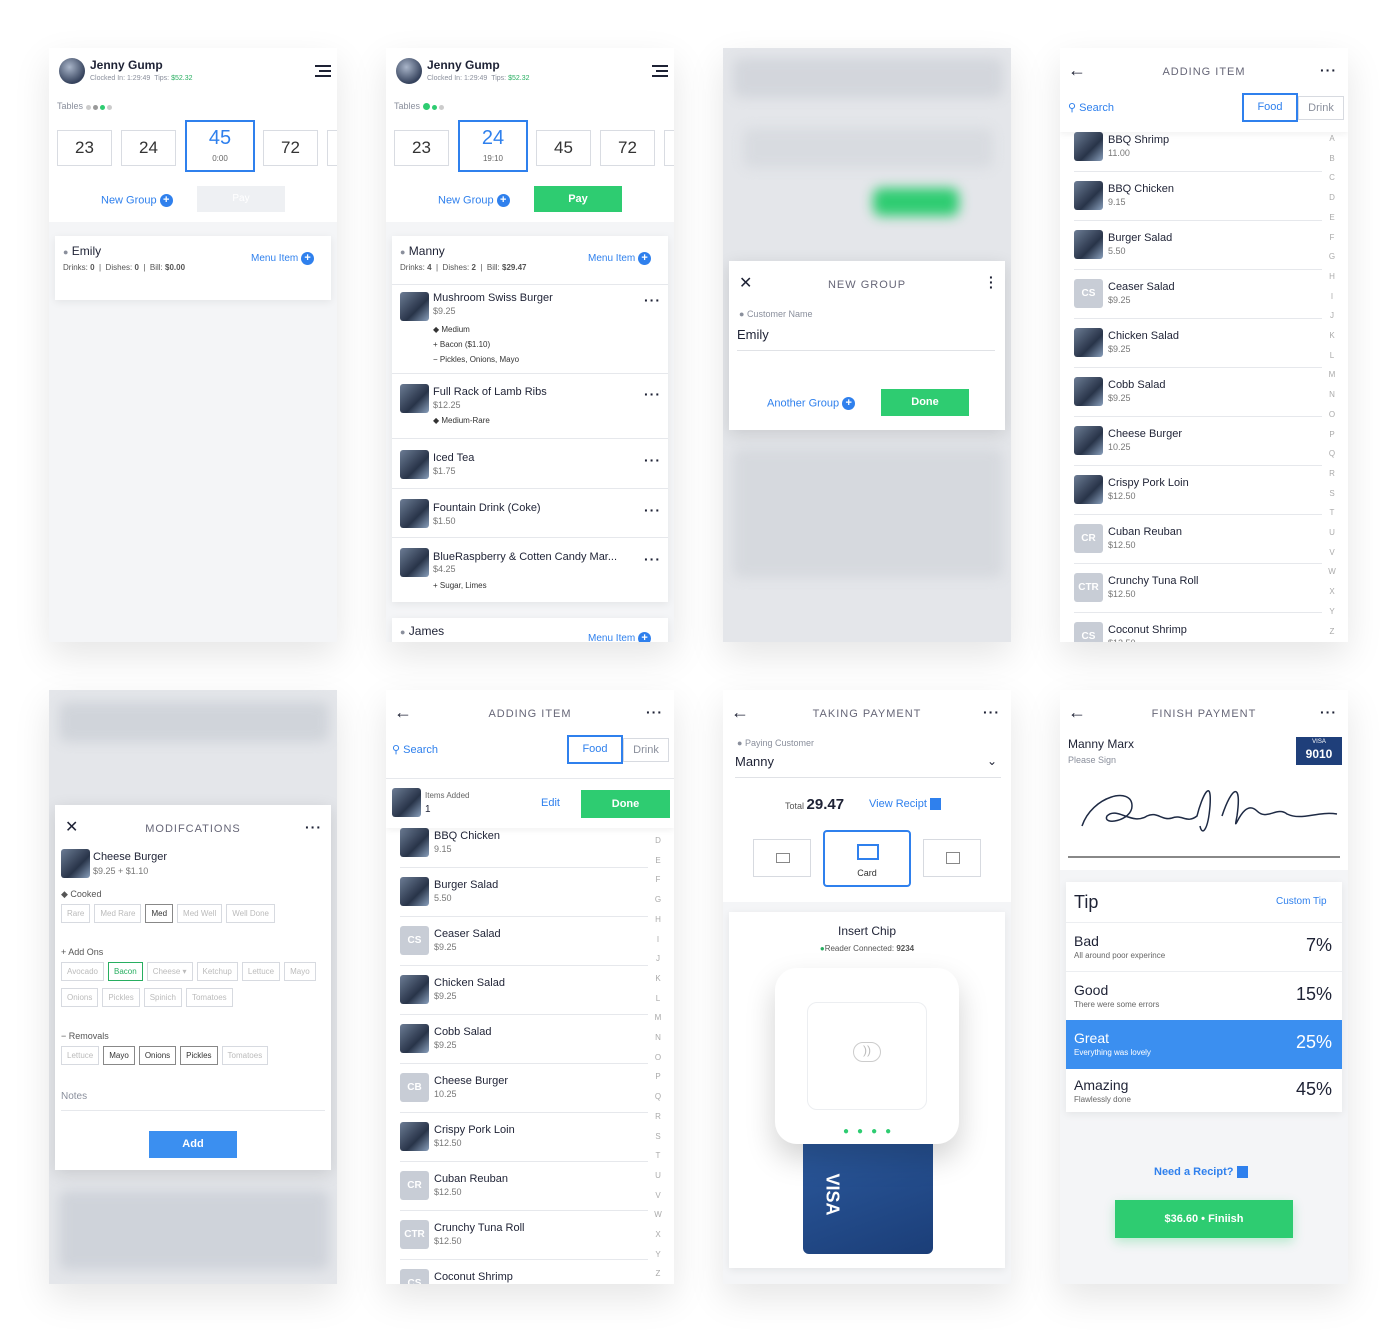 The height and width of the screenshot is (1334, 1400). What do you see at coordinates (658, 958) in the screenshot?
I see `alpha-index-letter: J` at bounding box center [658, 958].